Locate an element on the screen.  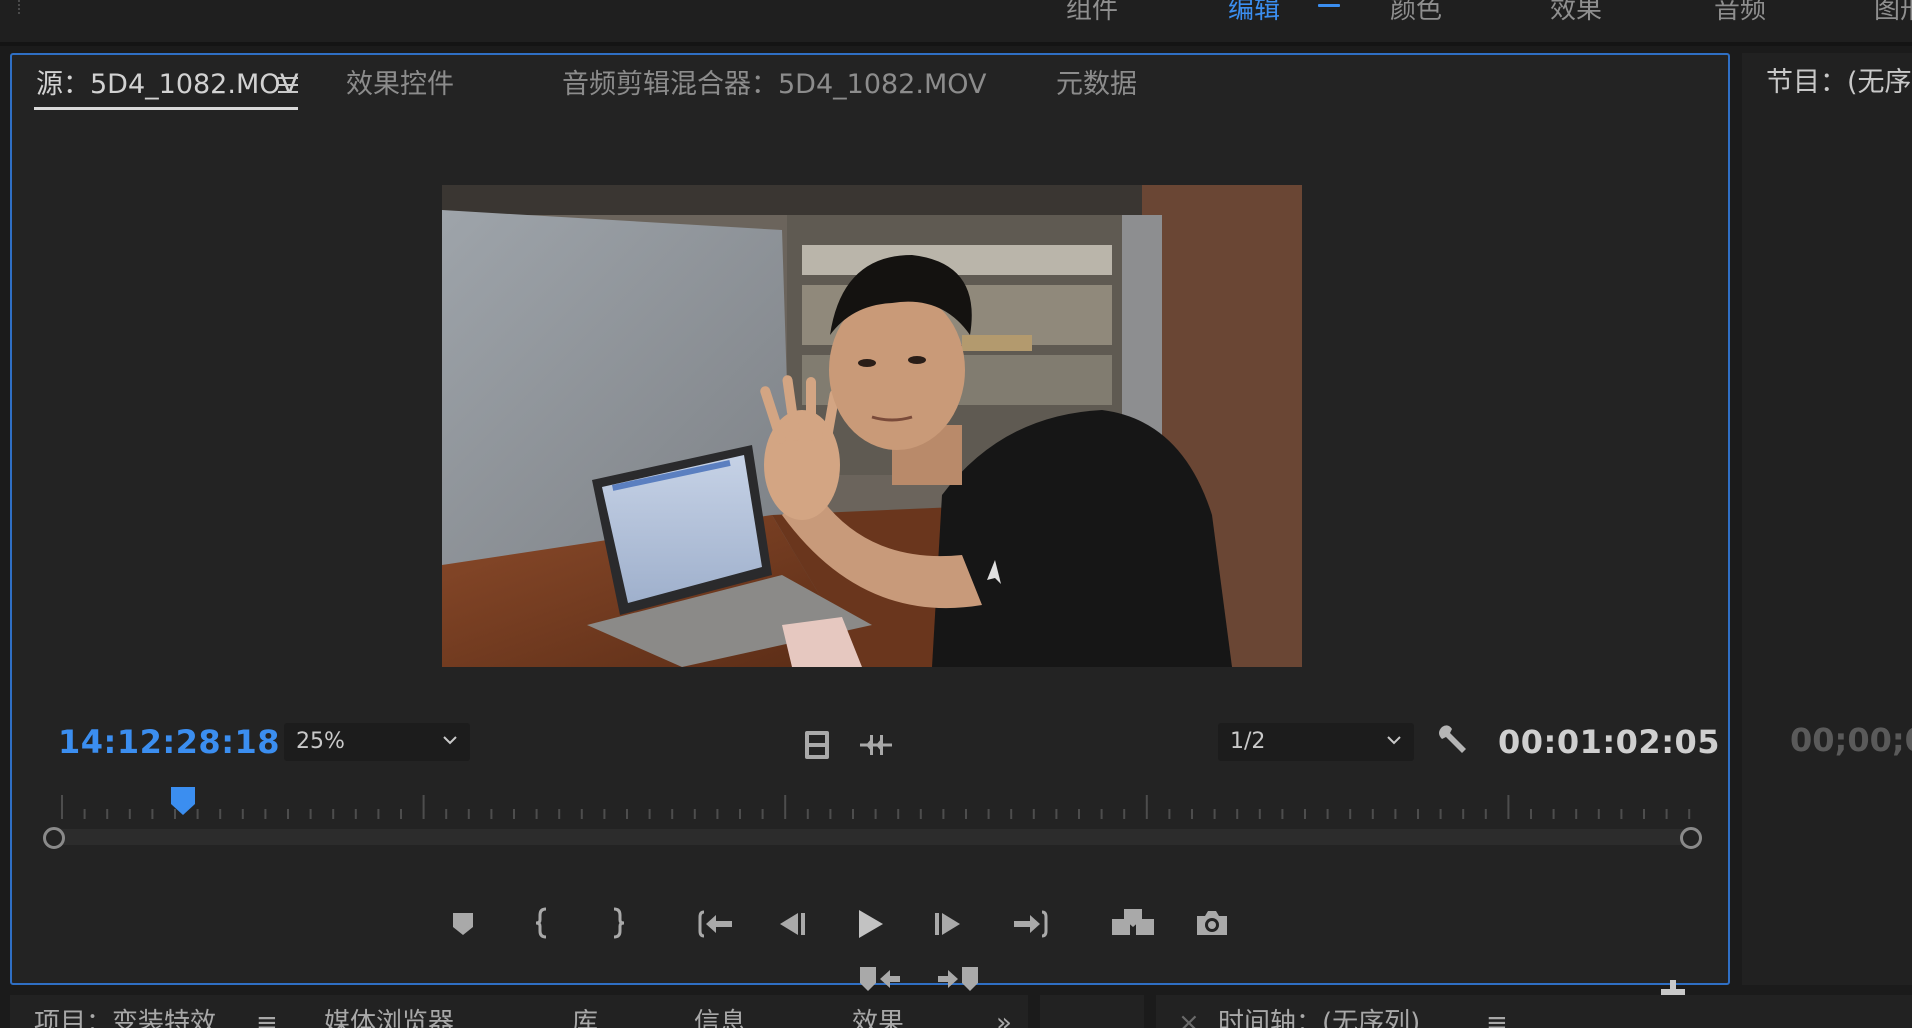
tab-info: 信息 is located at coordinates (720, 1018).